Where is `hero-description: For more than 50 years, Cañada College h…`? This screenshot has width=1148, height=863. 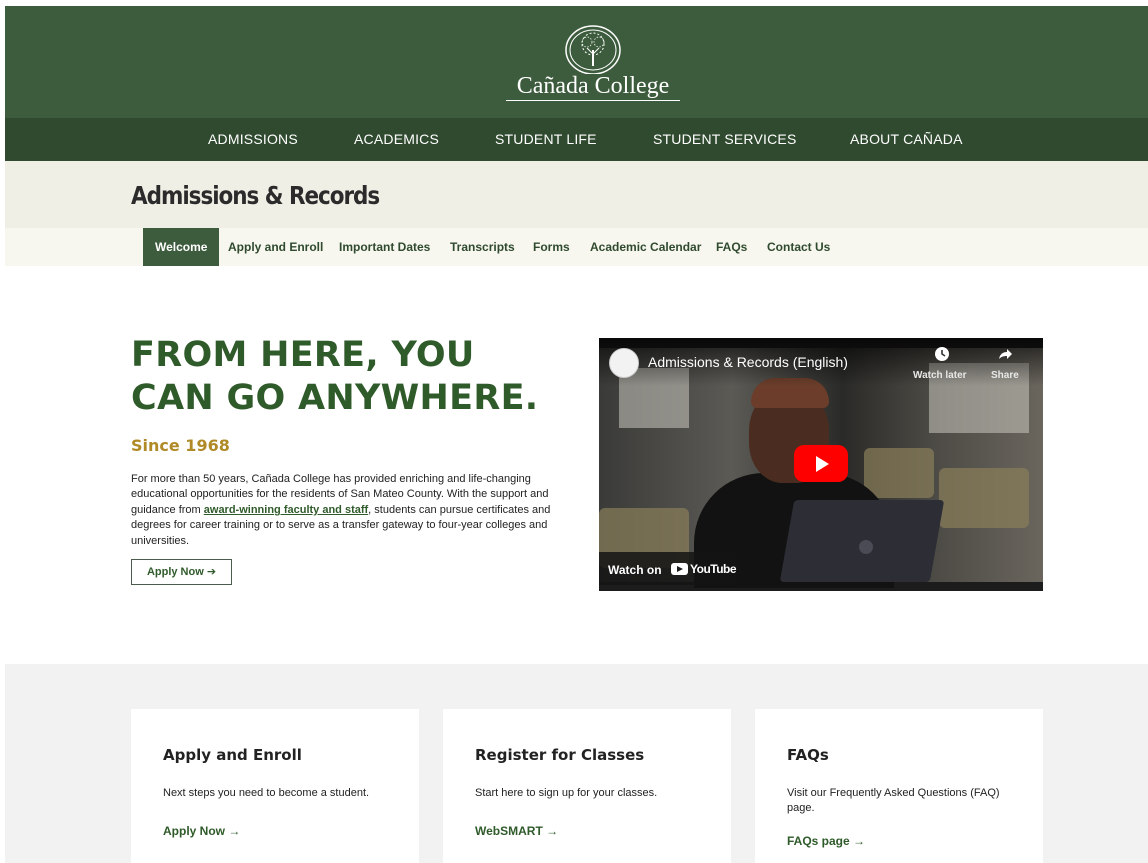
hero-description: For more than 50 years, Cañada College h… is located at coordinates (352, 510).